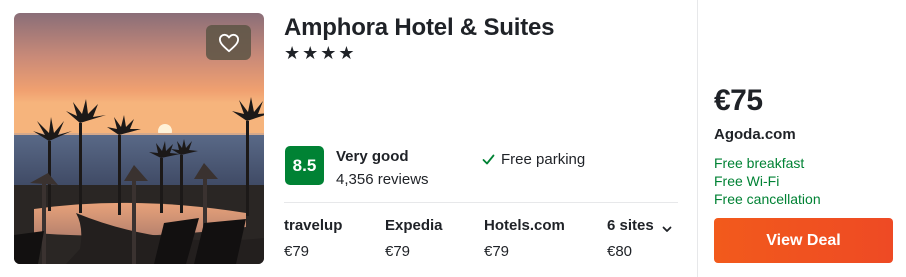  Describe the element at coordinates (382, 179) in the screenshot. I see `review-count-link: 4,356 reviews` at that location.